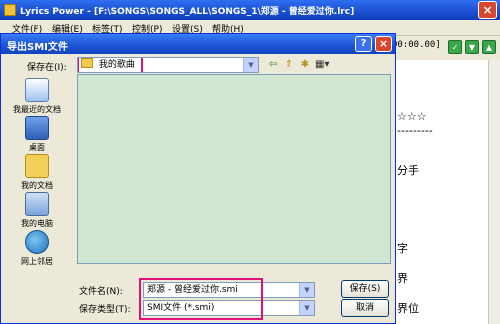 The width and height of the screenshot is (500, 324). I want to click on save-in-highlight, so click(110, 65).